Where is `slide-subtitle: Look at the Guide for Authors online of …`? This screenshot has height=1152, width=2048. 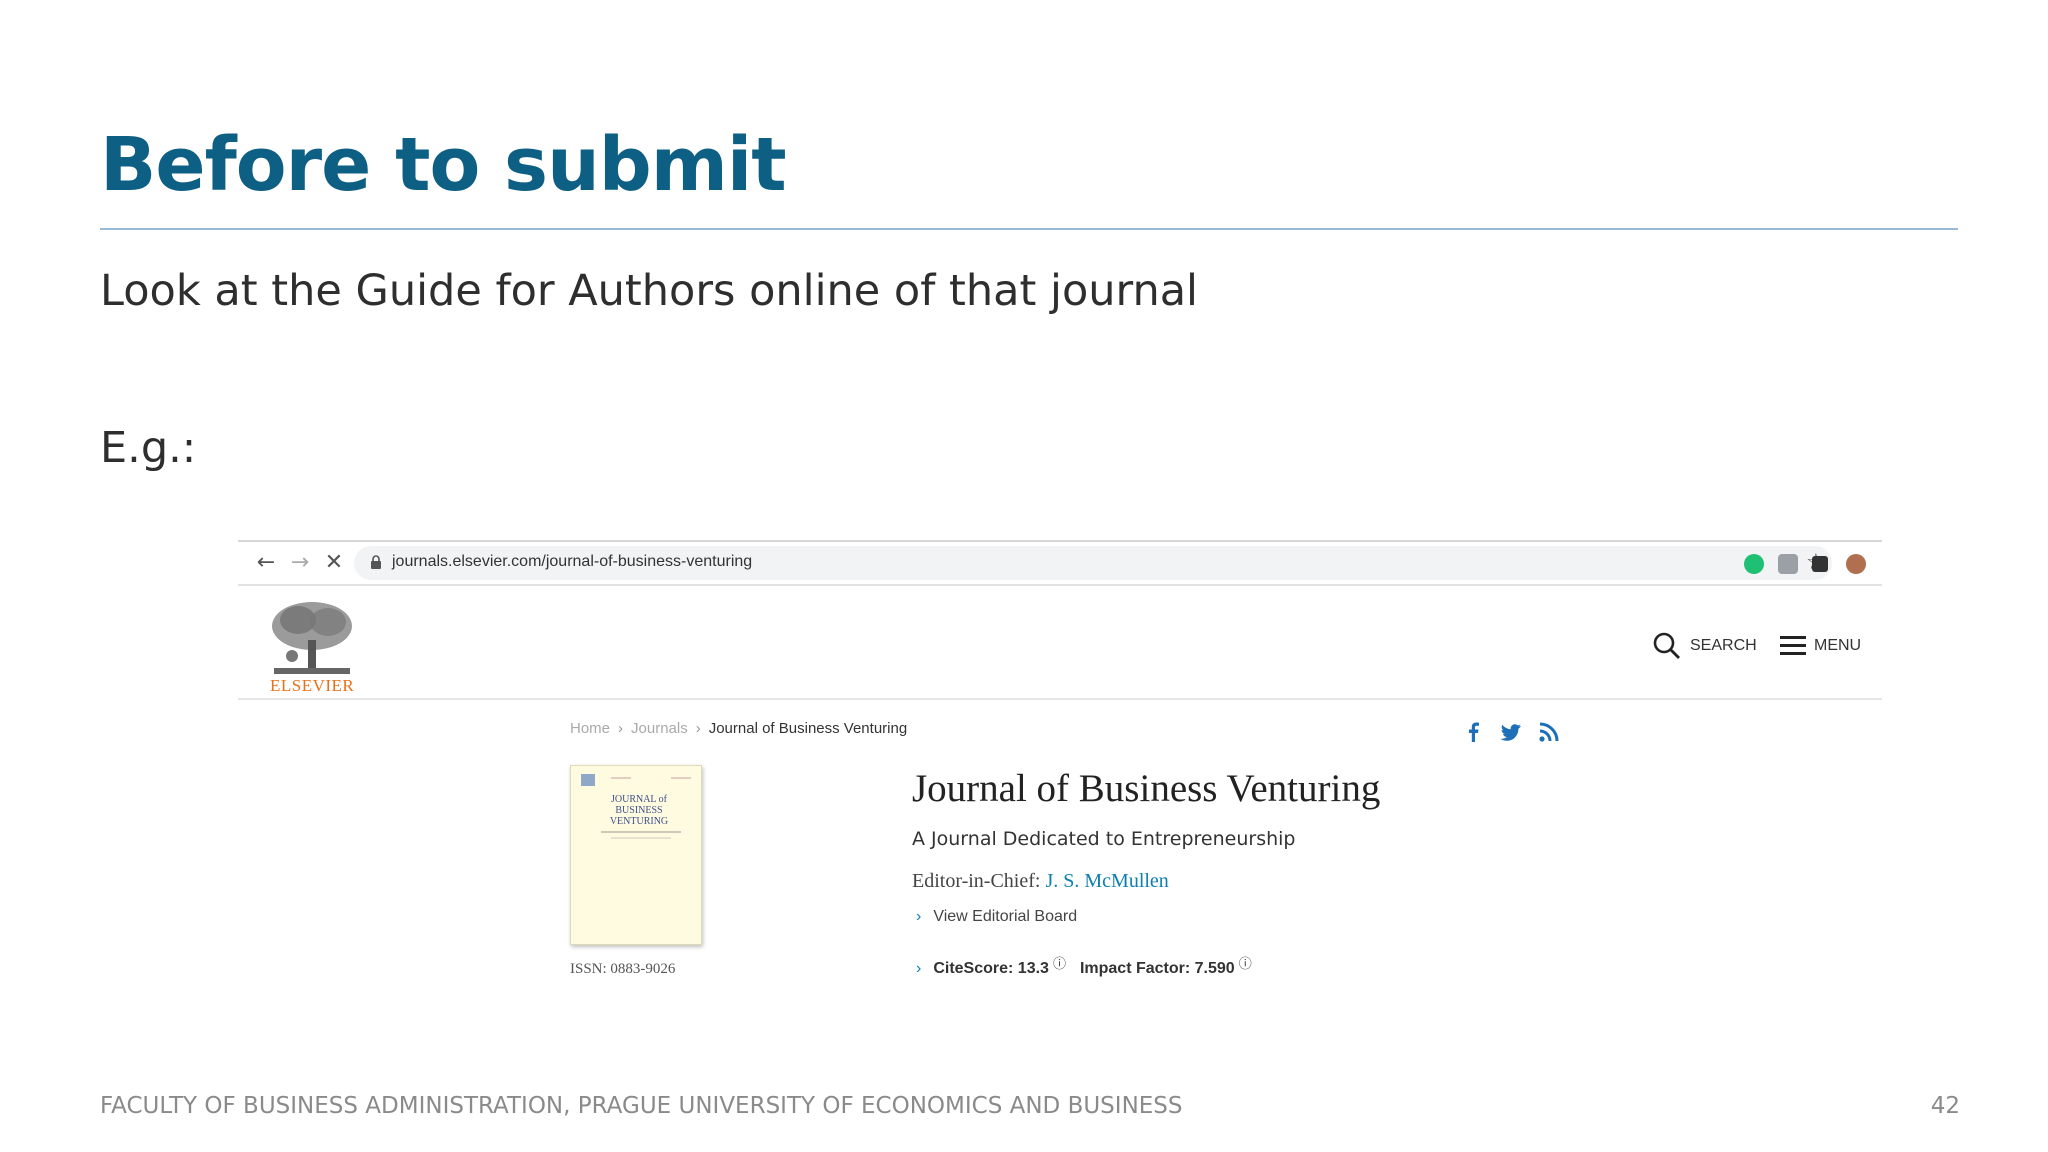
slide-subtitle: Look at the Guide for Authors online of … is located at coordinates (649, 291).